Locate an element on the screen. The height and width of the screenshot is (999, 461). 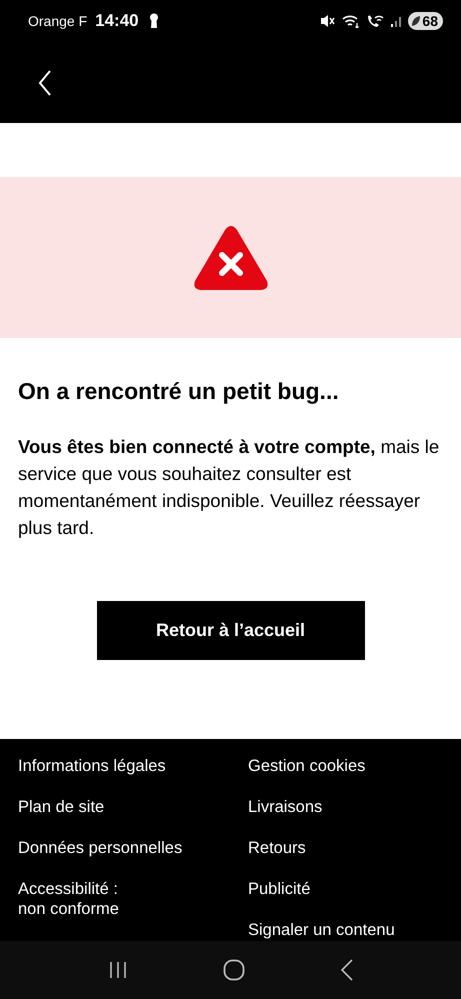
mute-icon is located at coordinates (328, 21).